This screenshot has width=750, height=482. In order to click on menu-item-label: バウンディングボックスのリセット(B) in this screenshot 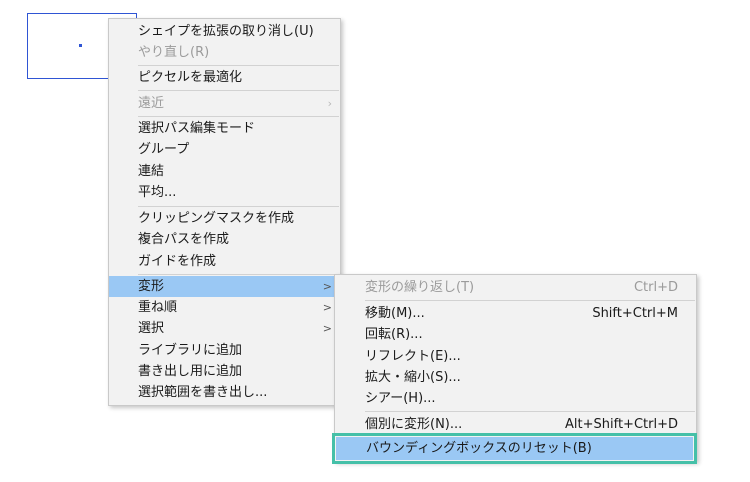, I will do `click(479, 448)`.